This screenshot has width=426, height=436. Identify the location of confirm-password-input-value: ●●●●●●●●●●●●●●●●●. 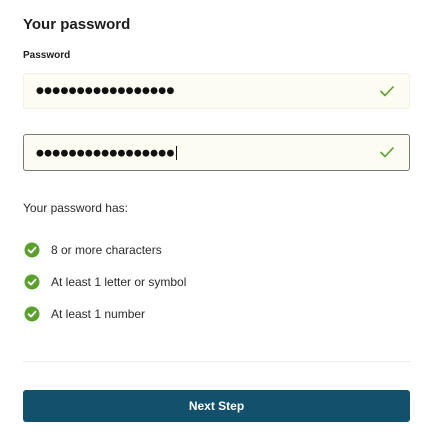
(207, 152).